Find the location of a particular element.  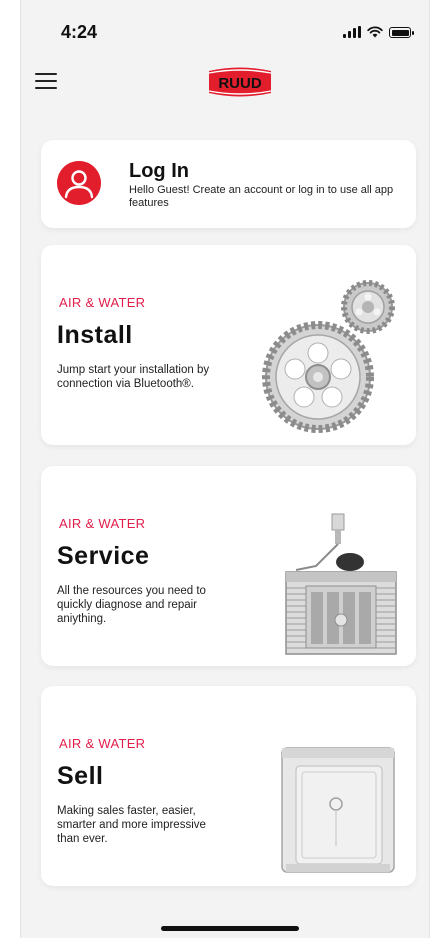

install-title: Install is located at coordinates (95, 335).